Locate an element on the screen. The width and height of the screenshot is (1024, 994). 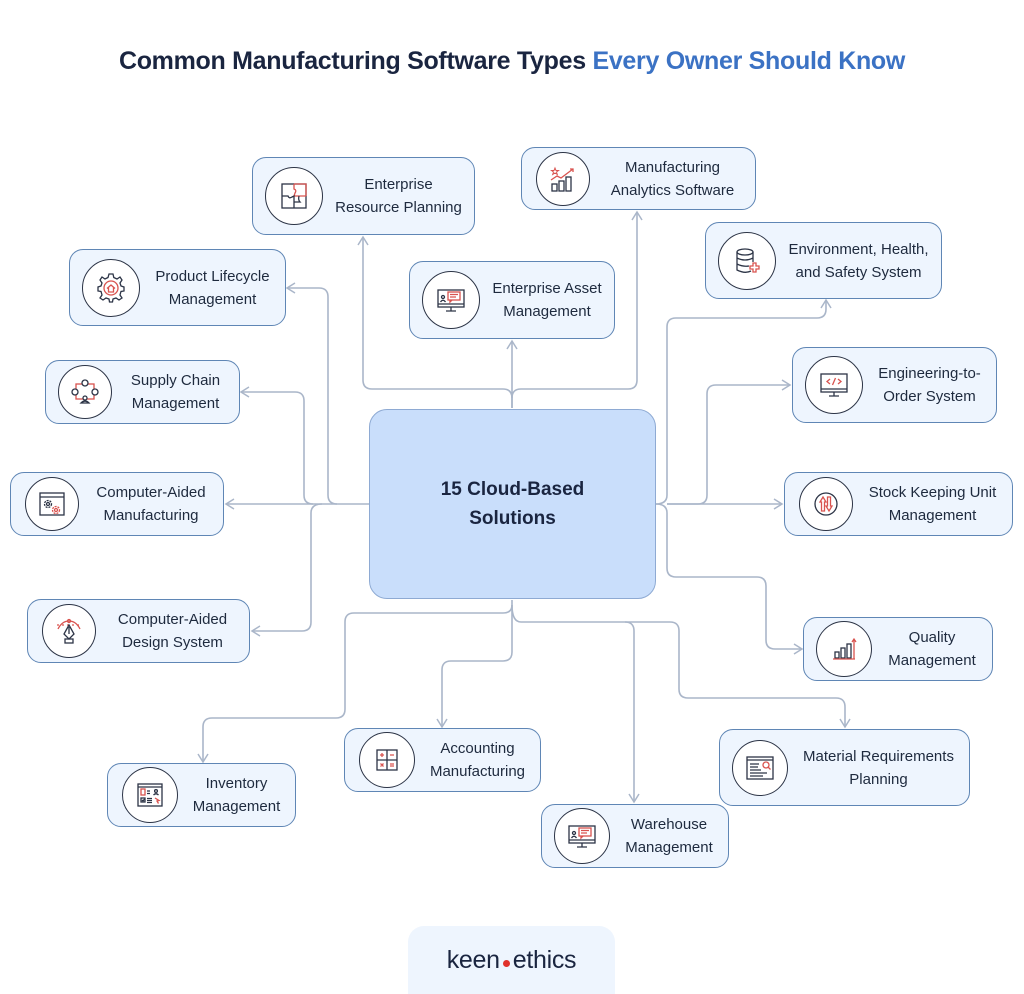
node-label: Warehouse Management is located at coordinates (669, 836).